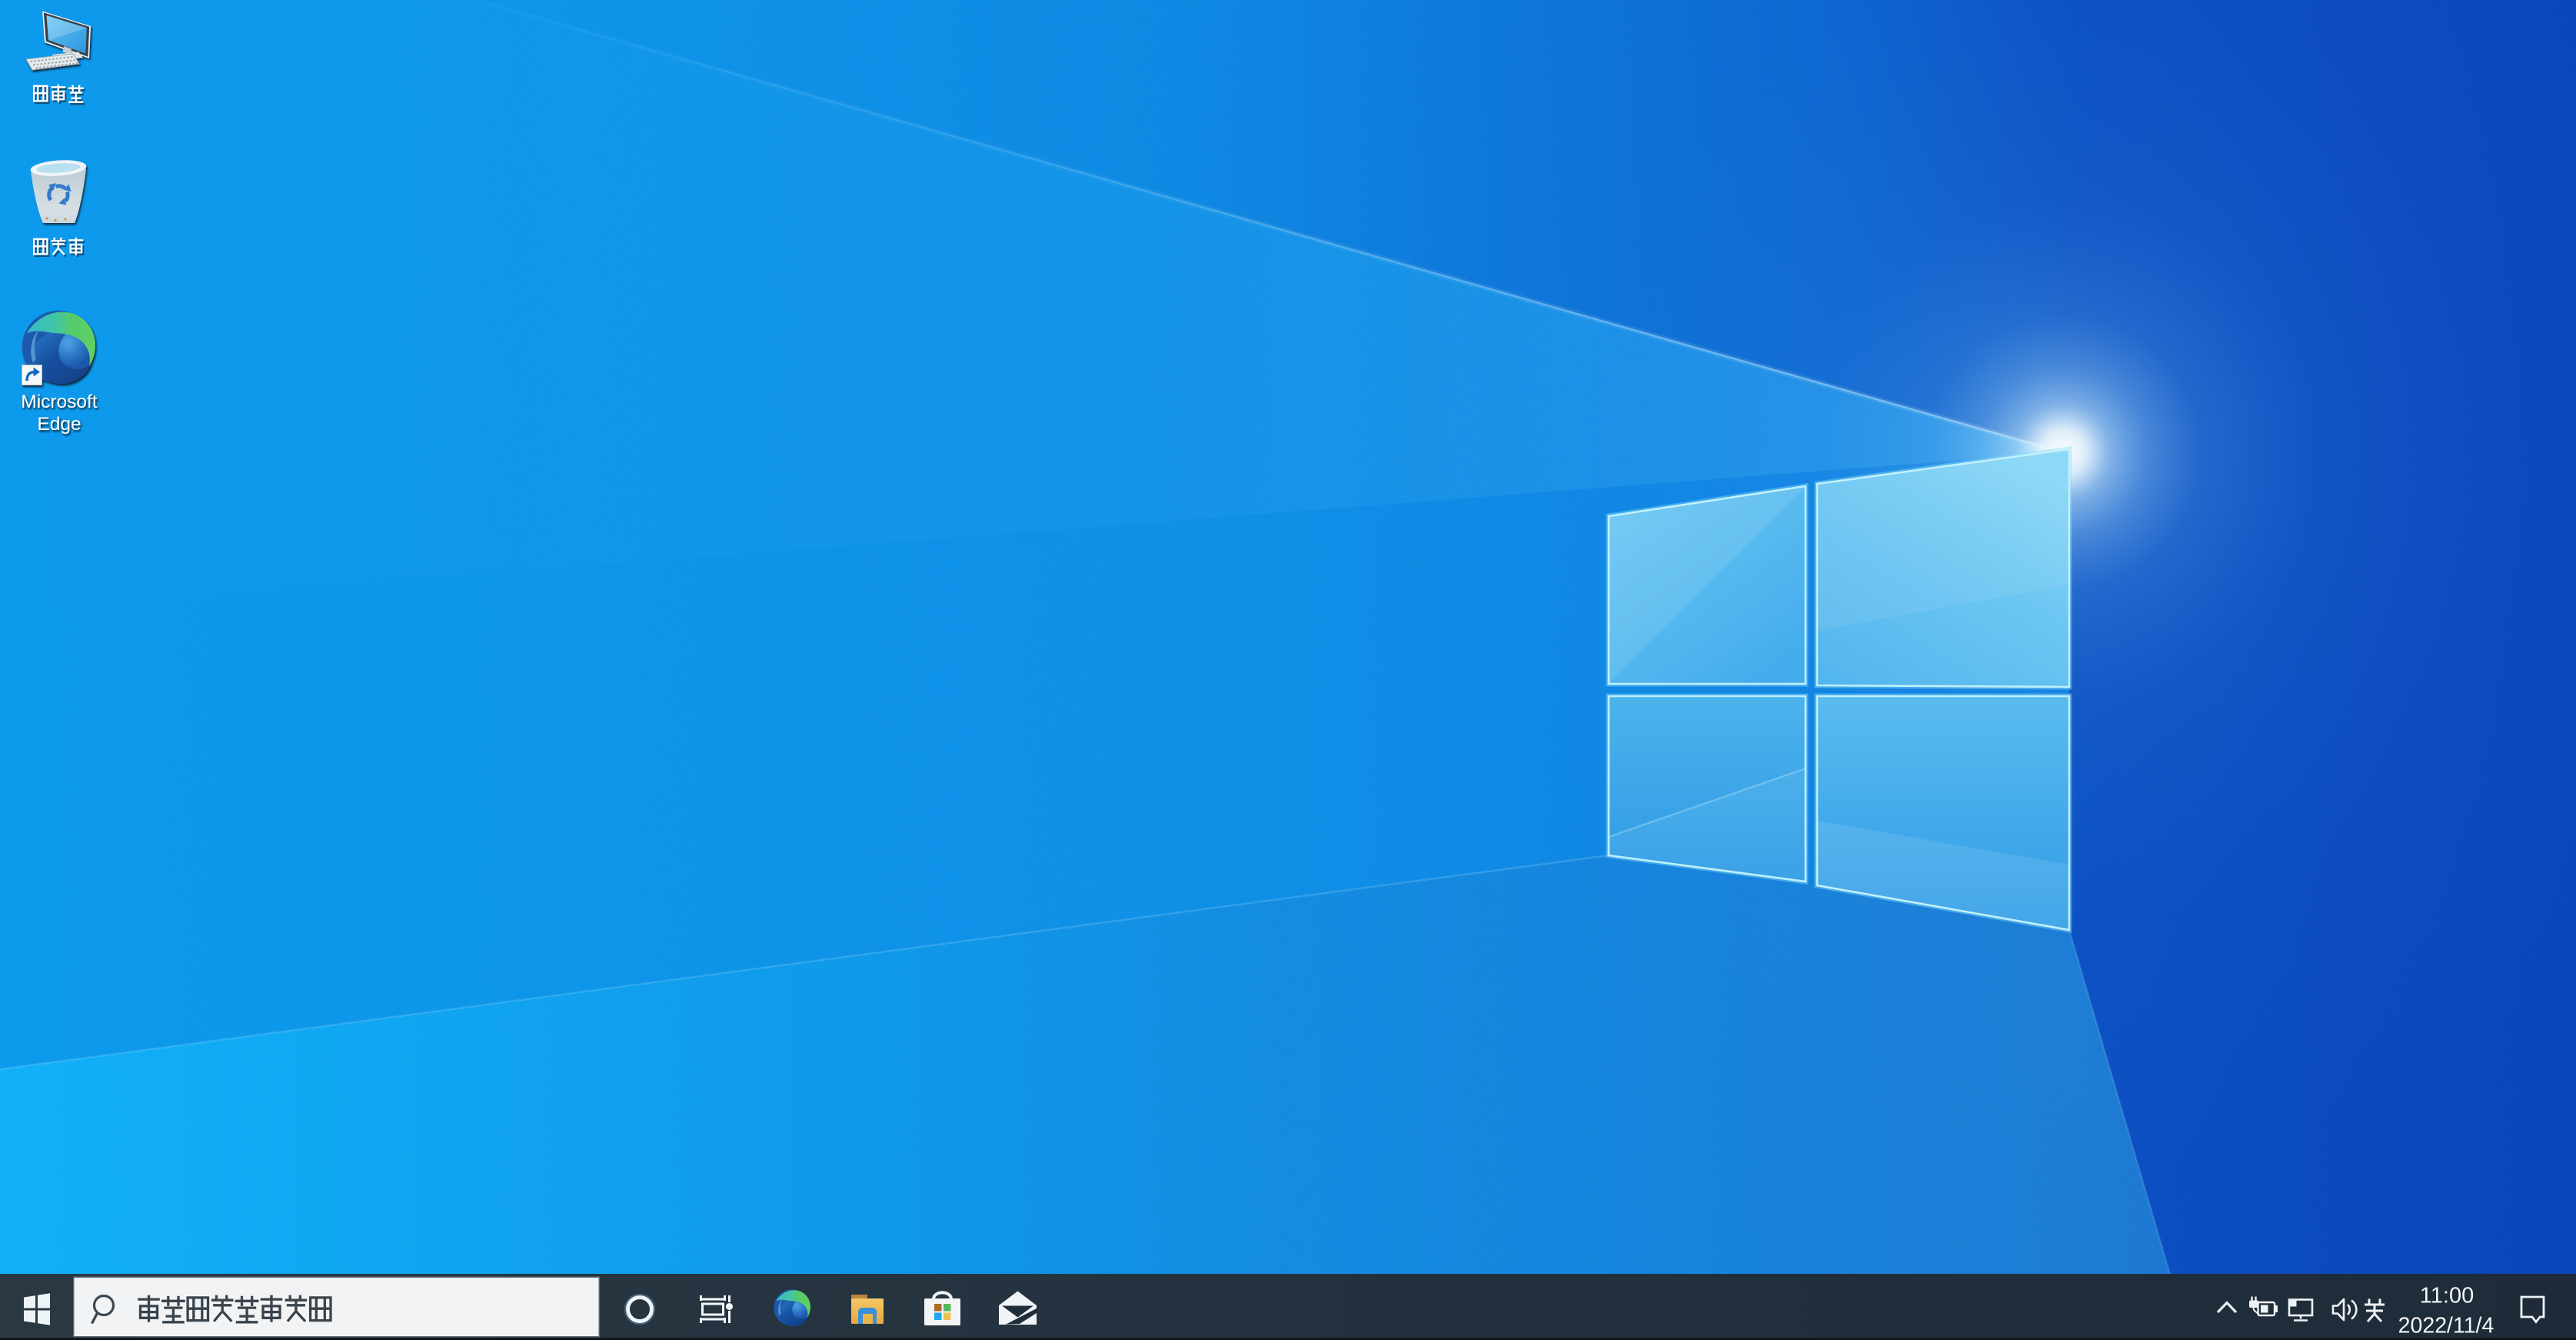 This screenshot has height=1340, width=2576. I want to click on svg-text: Microsoft, so click(60, 402).